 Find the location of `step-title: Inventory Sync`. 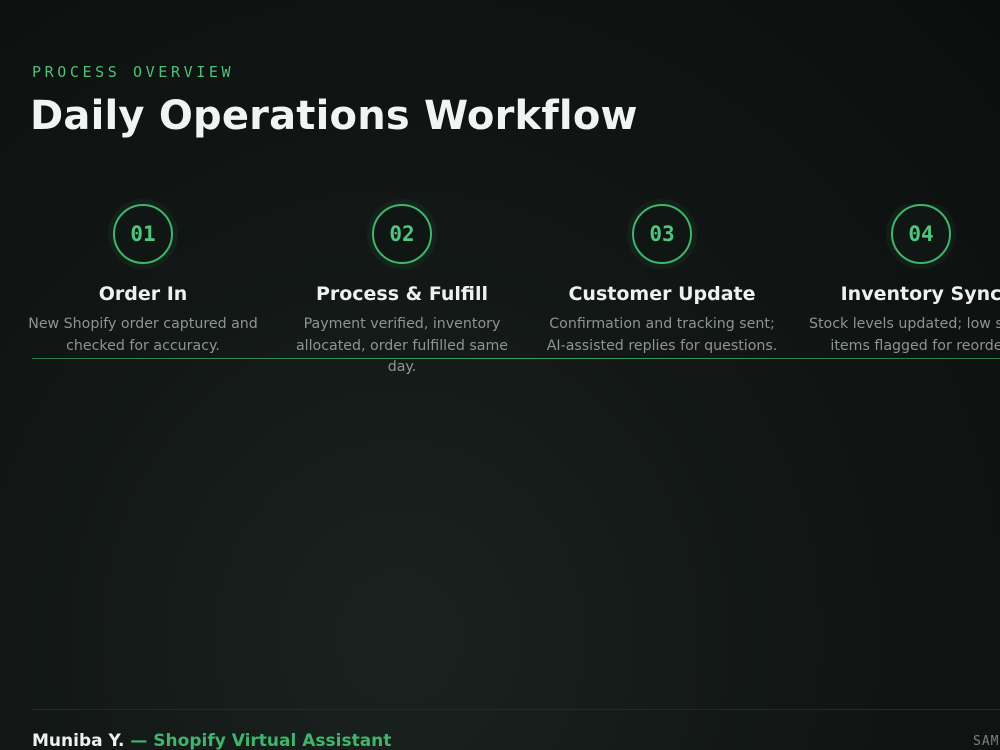

step-title: Inventory Sync is located at coordinates (920, 294).